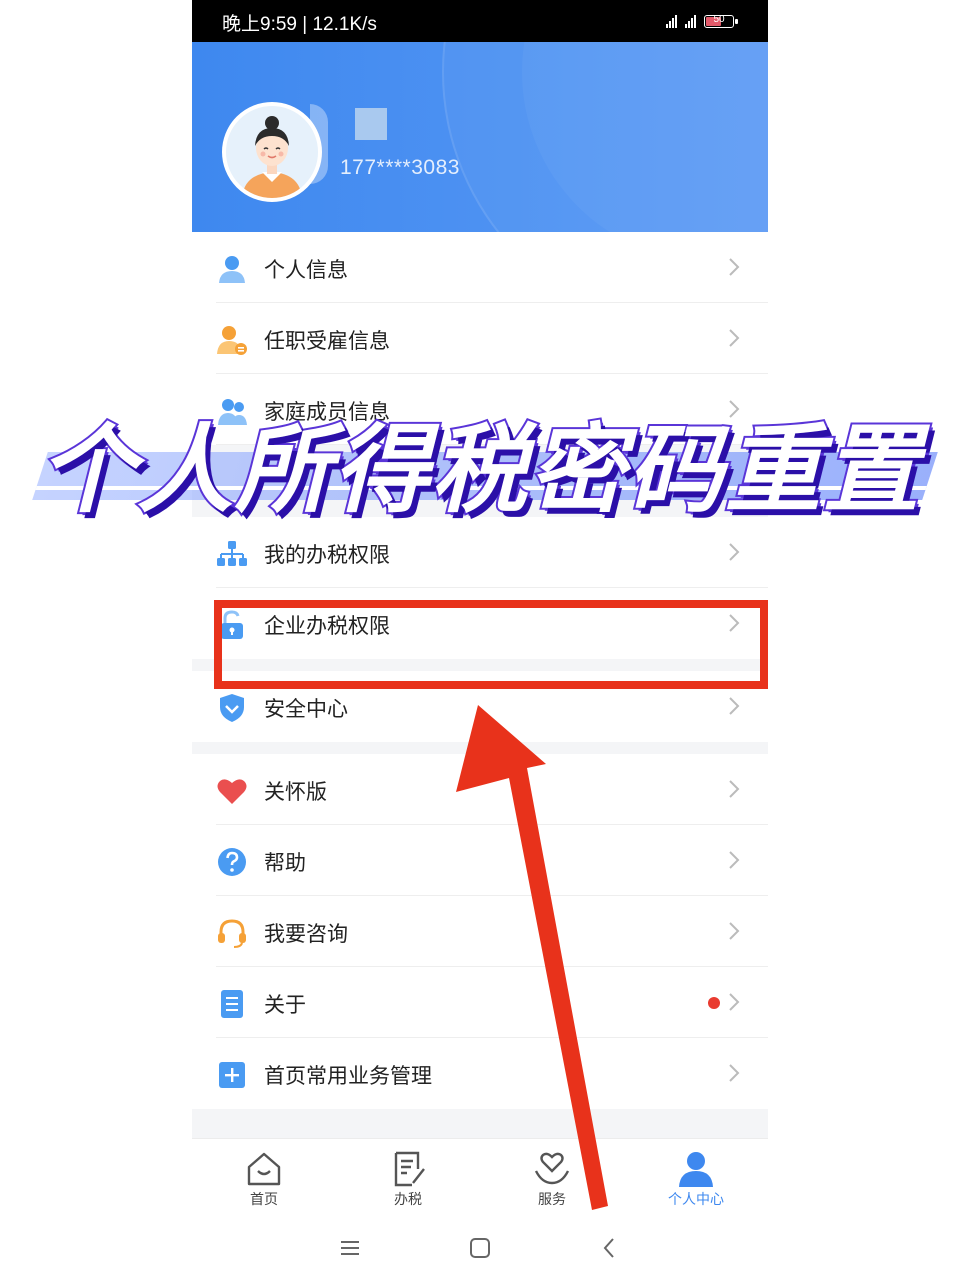 Image resolution: width=960 pixels, height=1280 pixels. Describe the element at coordinates (306, 709) in the screenshot. I see `menu-label: 安全中心` at that location.